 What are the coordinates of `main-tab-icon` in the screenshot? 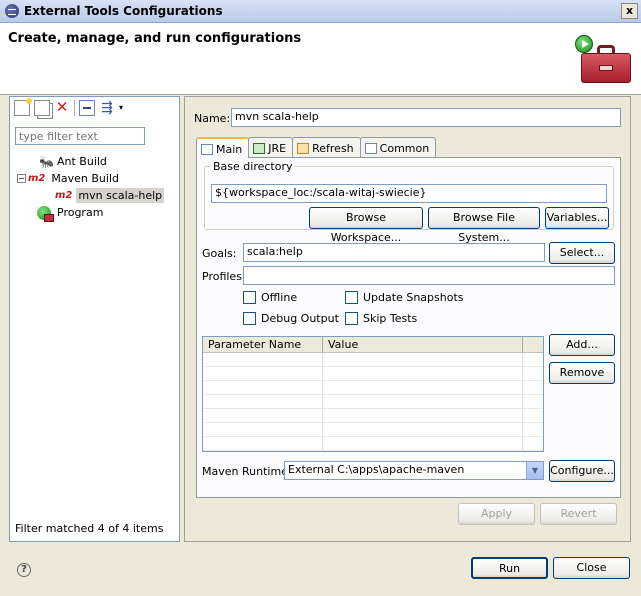 It's located at (207, 149).